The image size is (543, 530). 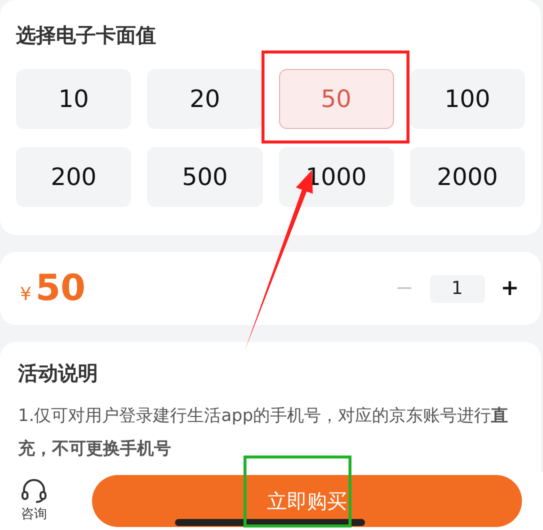 I want to click on section-title: 选择电子卡面值, so click(x=86, y=35).